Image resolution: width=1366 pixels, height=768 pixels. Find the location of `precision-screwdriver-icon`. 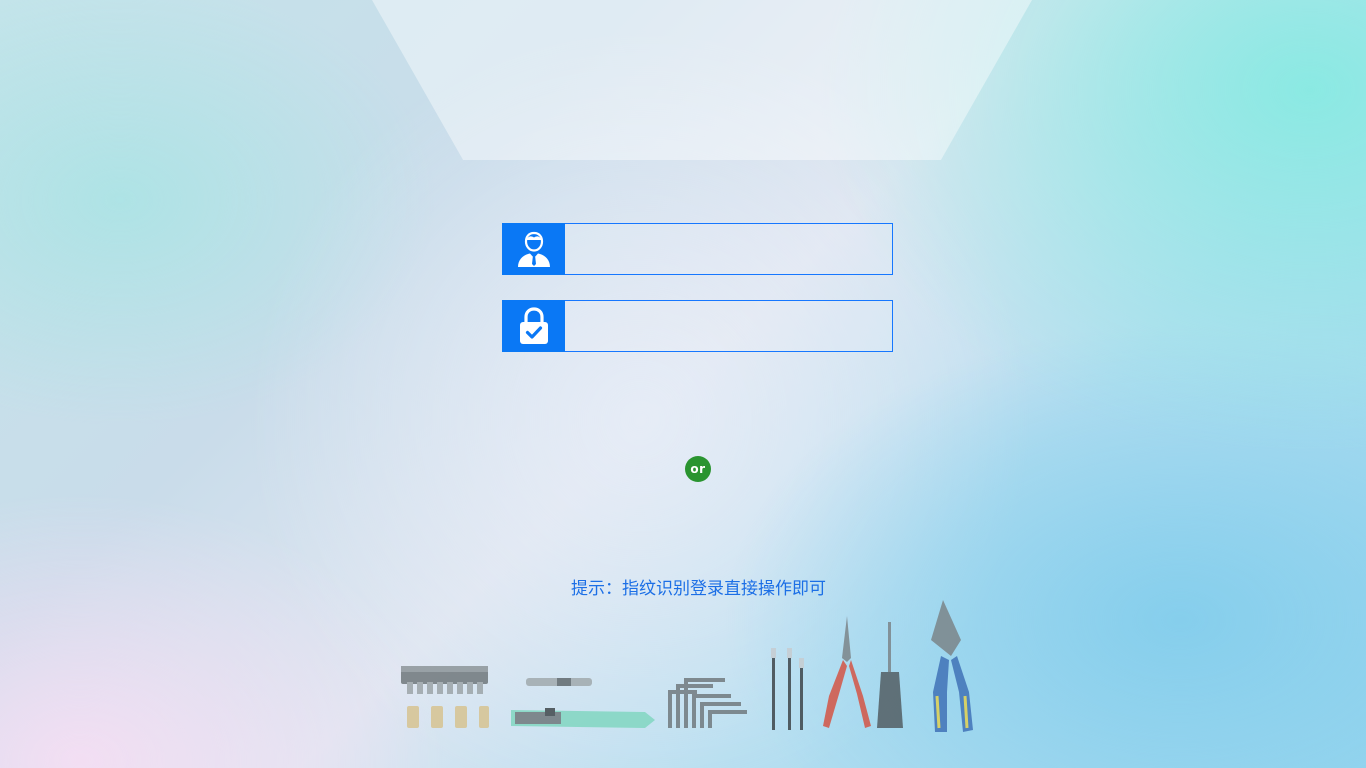

precision-screwdriver-icon is located at coordinates (787, 689).